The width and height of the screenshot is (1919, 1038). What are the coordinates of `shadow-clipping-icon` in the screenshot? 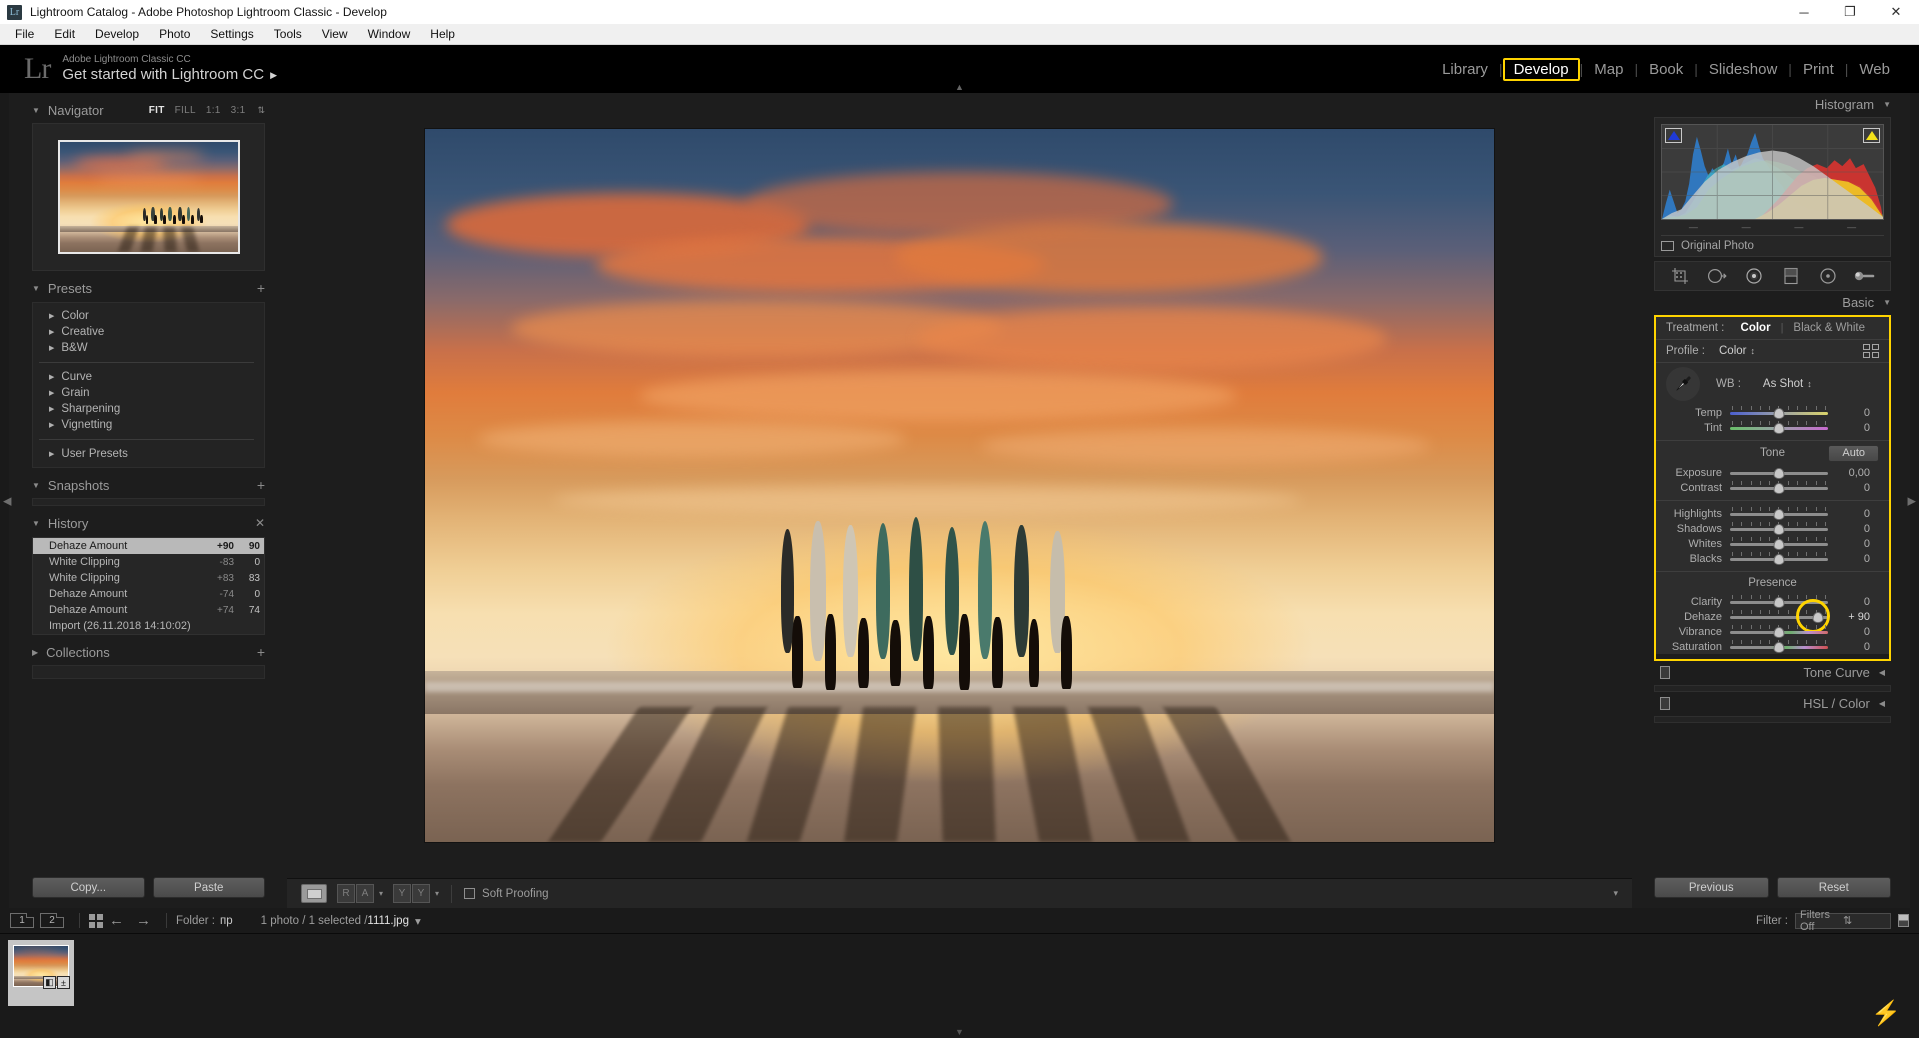 It's located at (1673, 135).